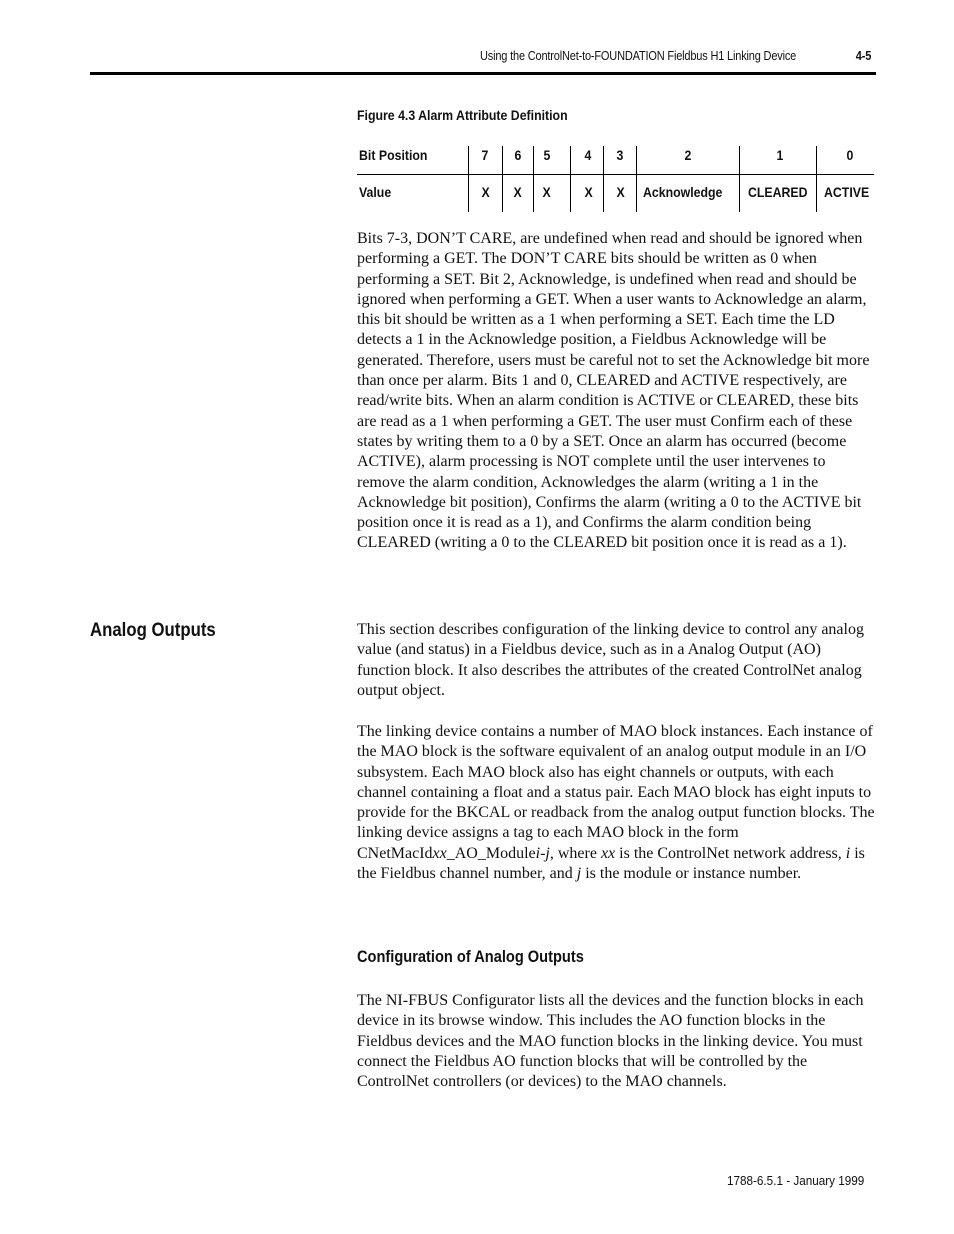 Image resolution: width=954 pixels, height=1234 pixels. I want to click on subsection-heading-configuration: Configuration of Analog Outputs, so click(470, 956).